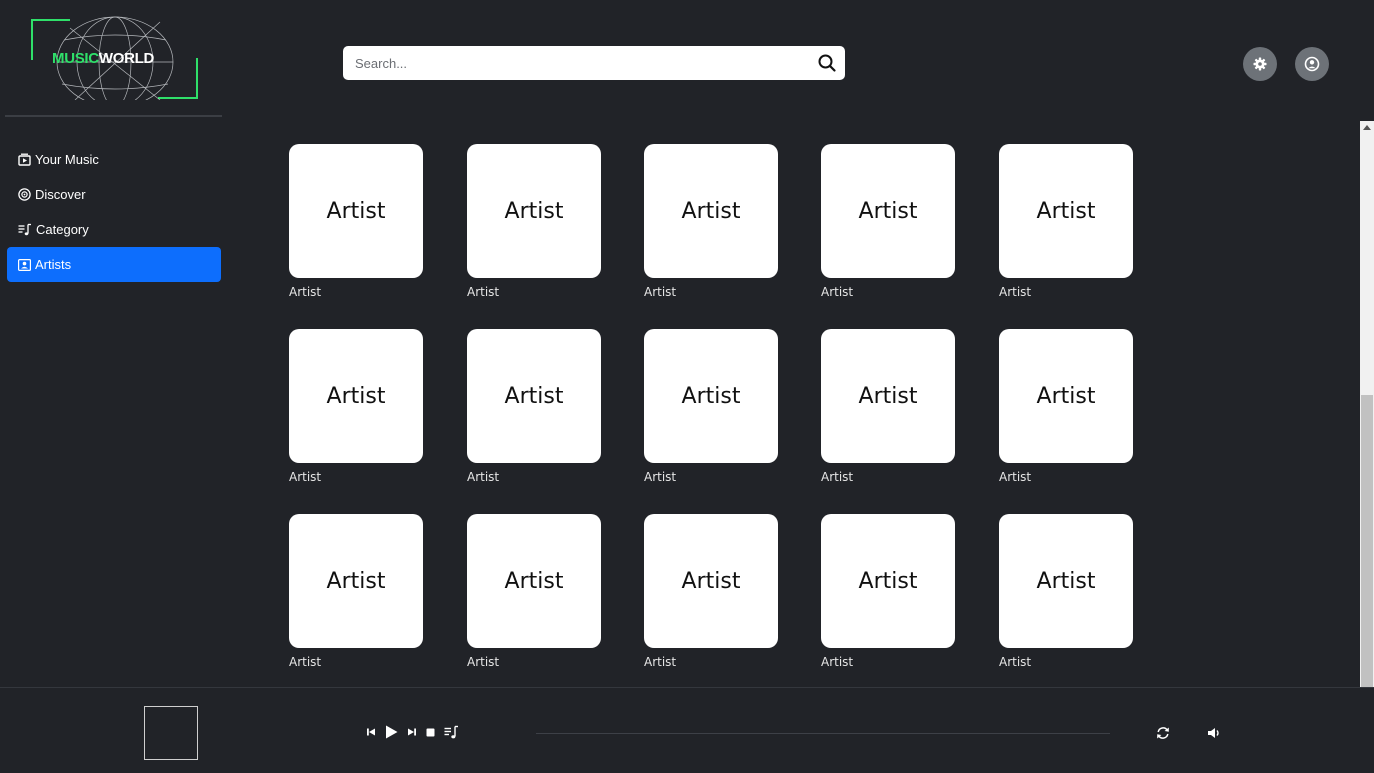  What do you see at coordinates (1367, 541) in the screenshot?
I see `scrollbar-thumb` at bounding box center [1367, 541].